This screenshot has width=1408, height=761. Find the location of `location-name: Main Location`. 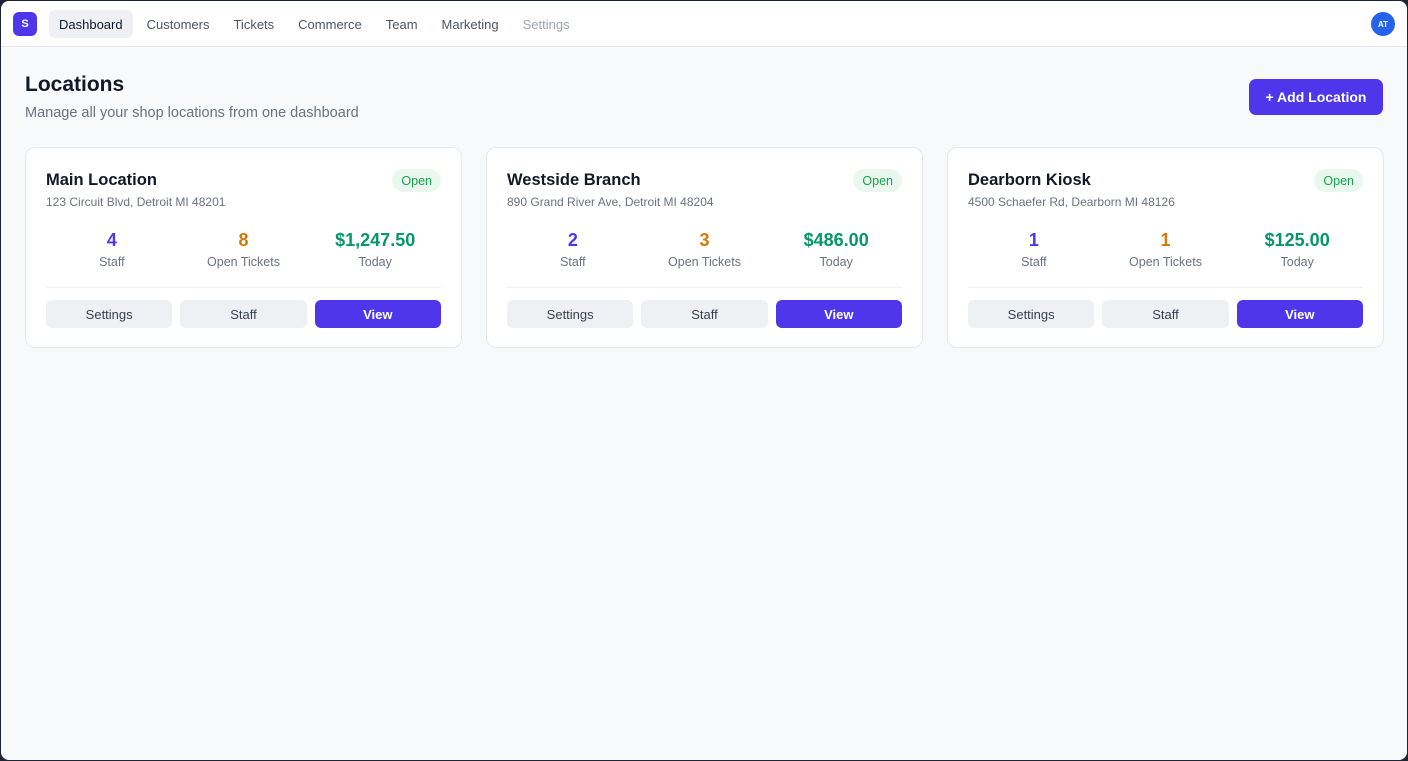

location-name: Main Location is located at coordinates (101, 180).